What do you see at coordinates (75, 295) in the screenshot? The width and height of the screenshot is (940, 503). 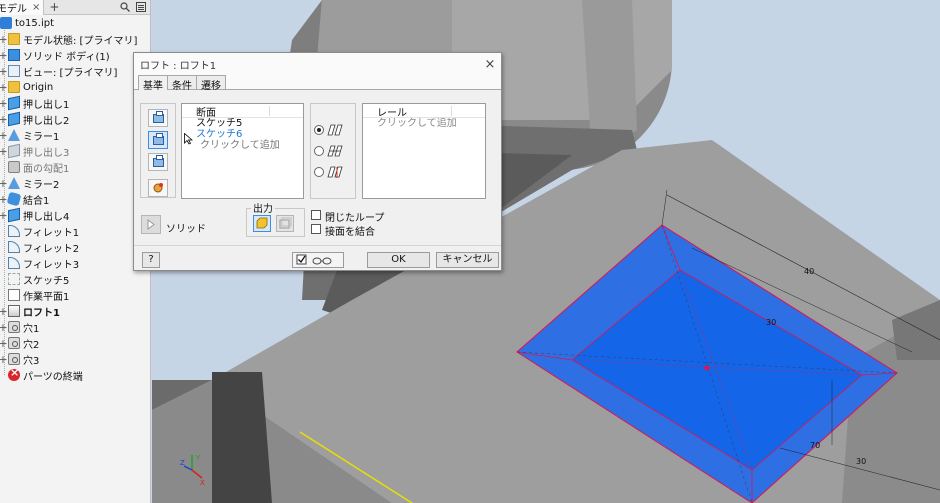 I see `tree-item-17: 作業平面1` at bounding box center [75, 295].